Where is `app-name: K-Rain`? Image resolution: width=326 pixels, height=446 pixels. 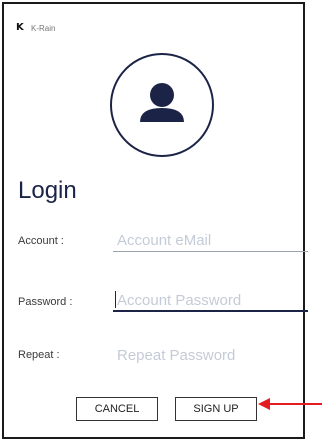
app-name: K-Rain is located at coordinates (43, 28).